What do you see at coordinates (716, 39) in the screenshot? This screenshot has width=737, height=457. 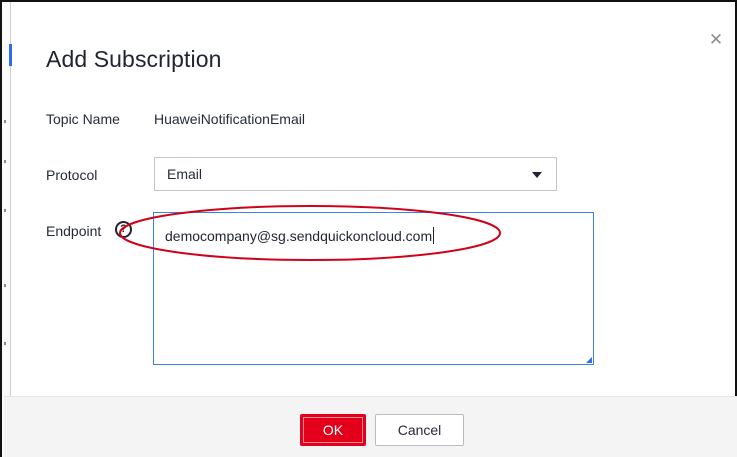 I see `close-icon: ✕` at bounding box center [716, 39].